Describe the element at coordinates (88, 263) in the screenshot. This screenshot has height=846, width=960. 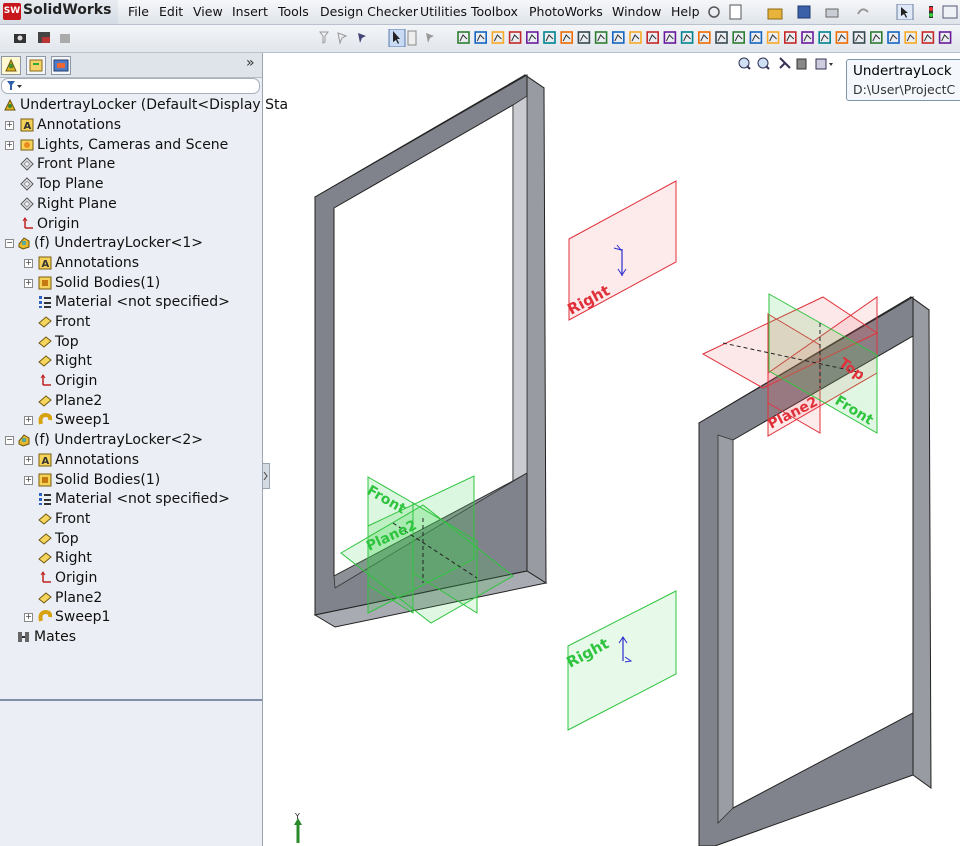
I see `tree-item-c1-annotations: A Annotations` at that location.